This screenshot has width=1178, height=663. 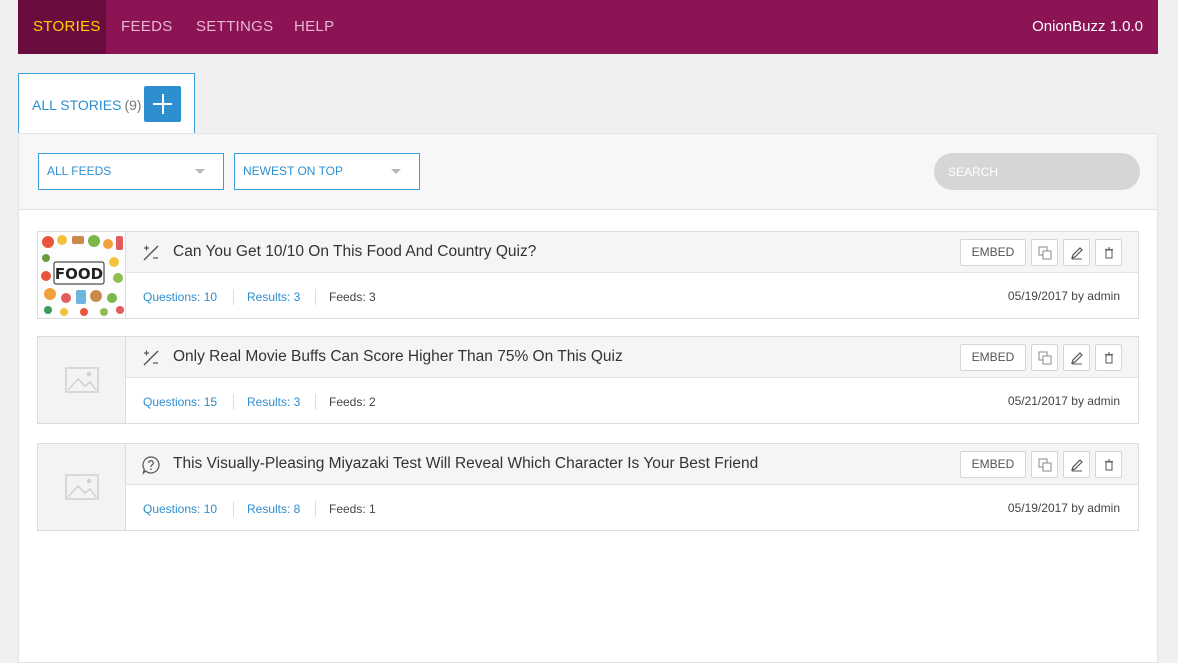 I want to click on nav-feeds: FEEDS, so click(x=147, y=27).